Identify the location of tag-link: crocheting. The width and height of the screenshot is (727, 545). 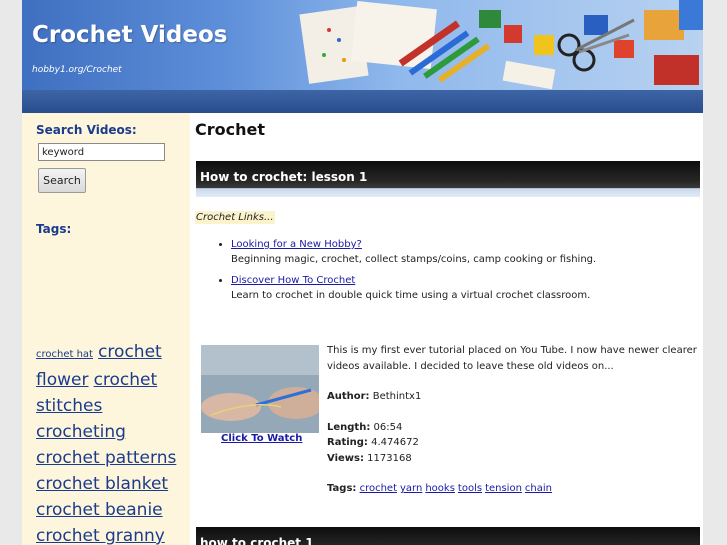
(81, 432).